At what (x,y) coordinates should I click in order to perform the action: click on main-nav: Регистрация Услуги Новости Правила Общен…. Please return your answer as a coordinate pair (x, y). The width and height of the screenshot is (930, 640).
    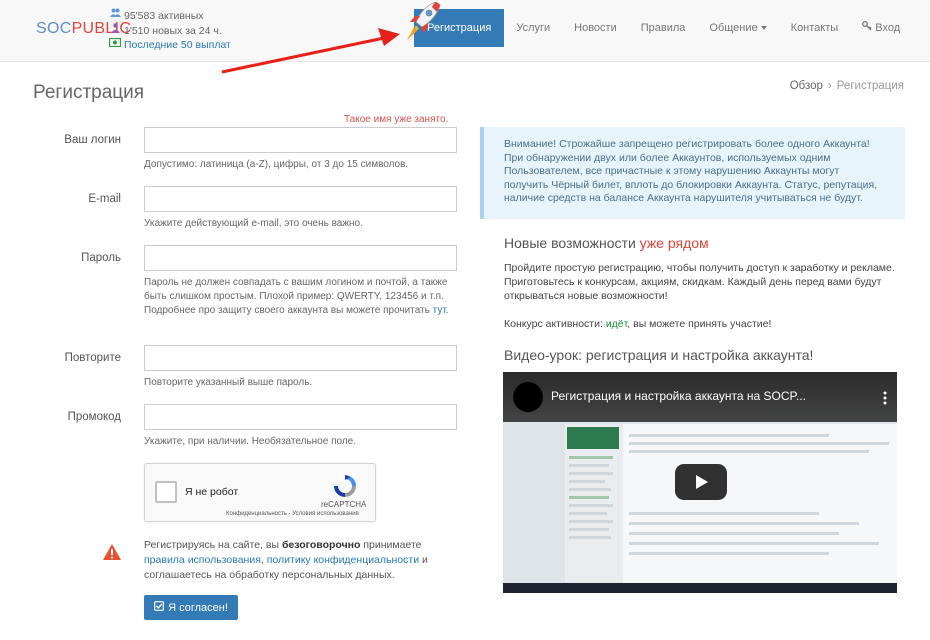
    Looking at the image, I should click on (663, 28).